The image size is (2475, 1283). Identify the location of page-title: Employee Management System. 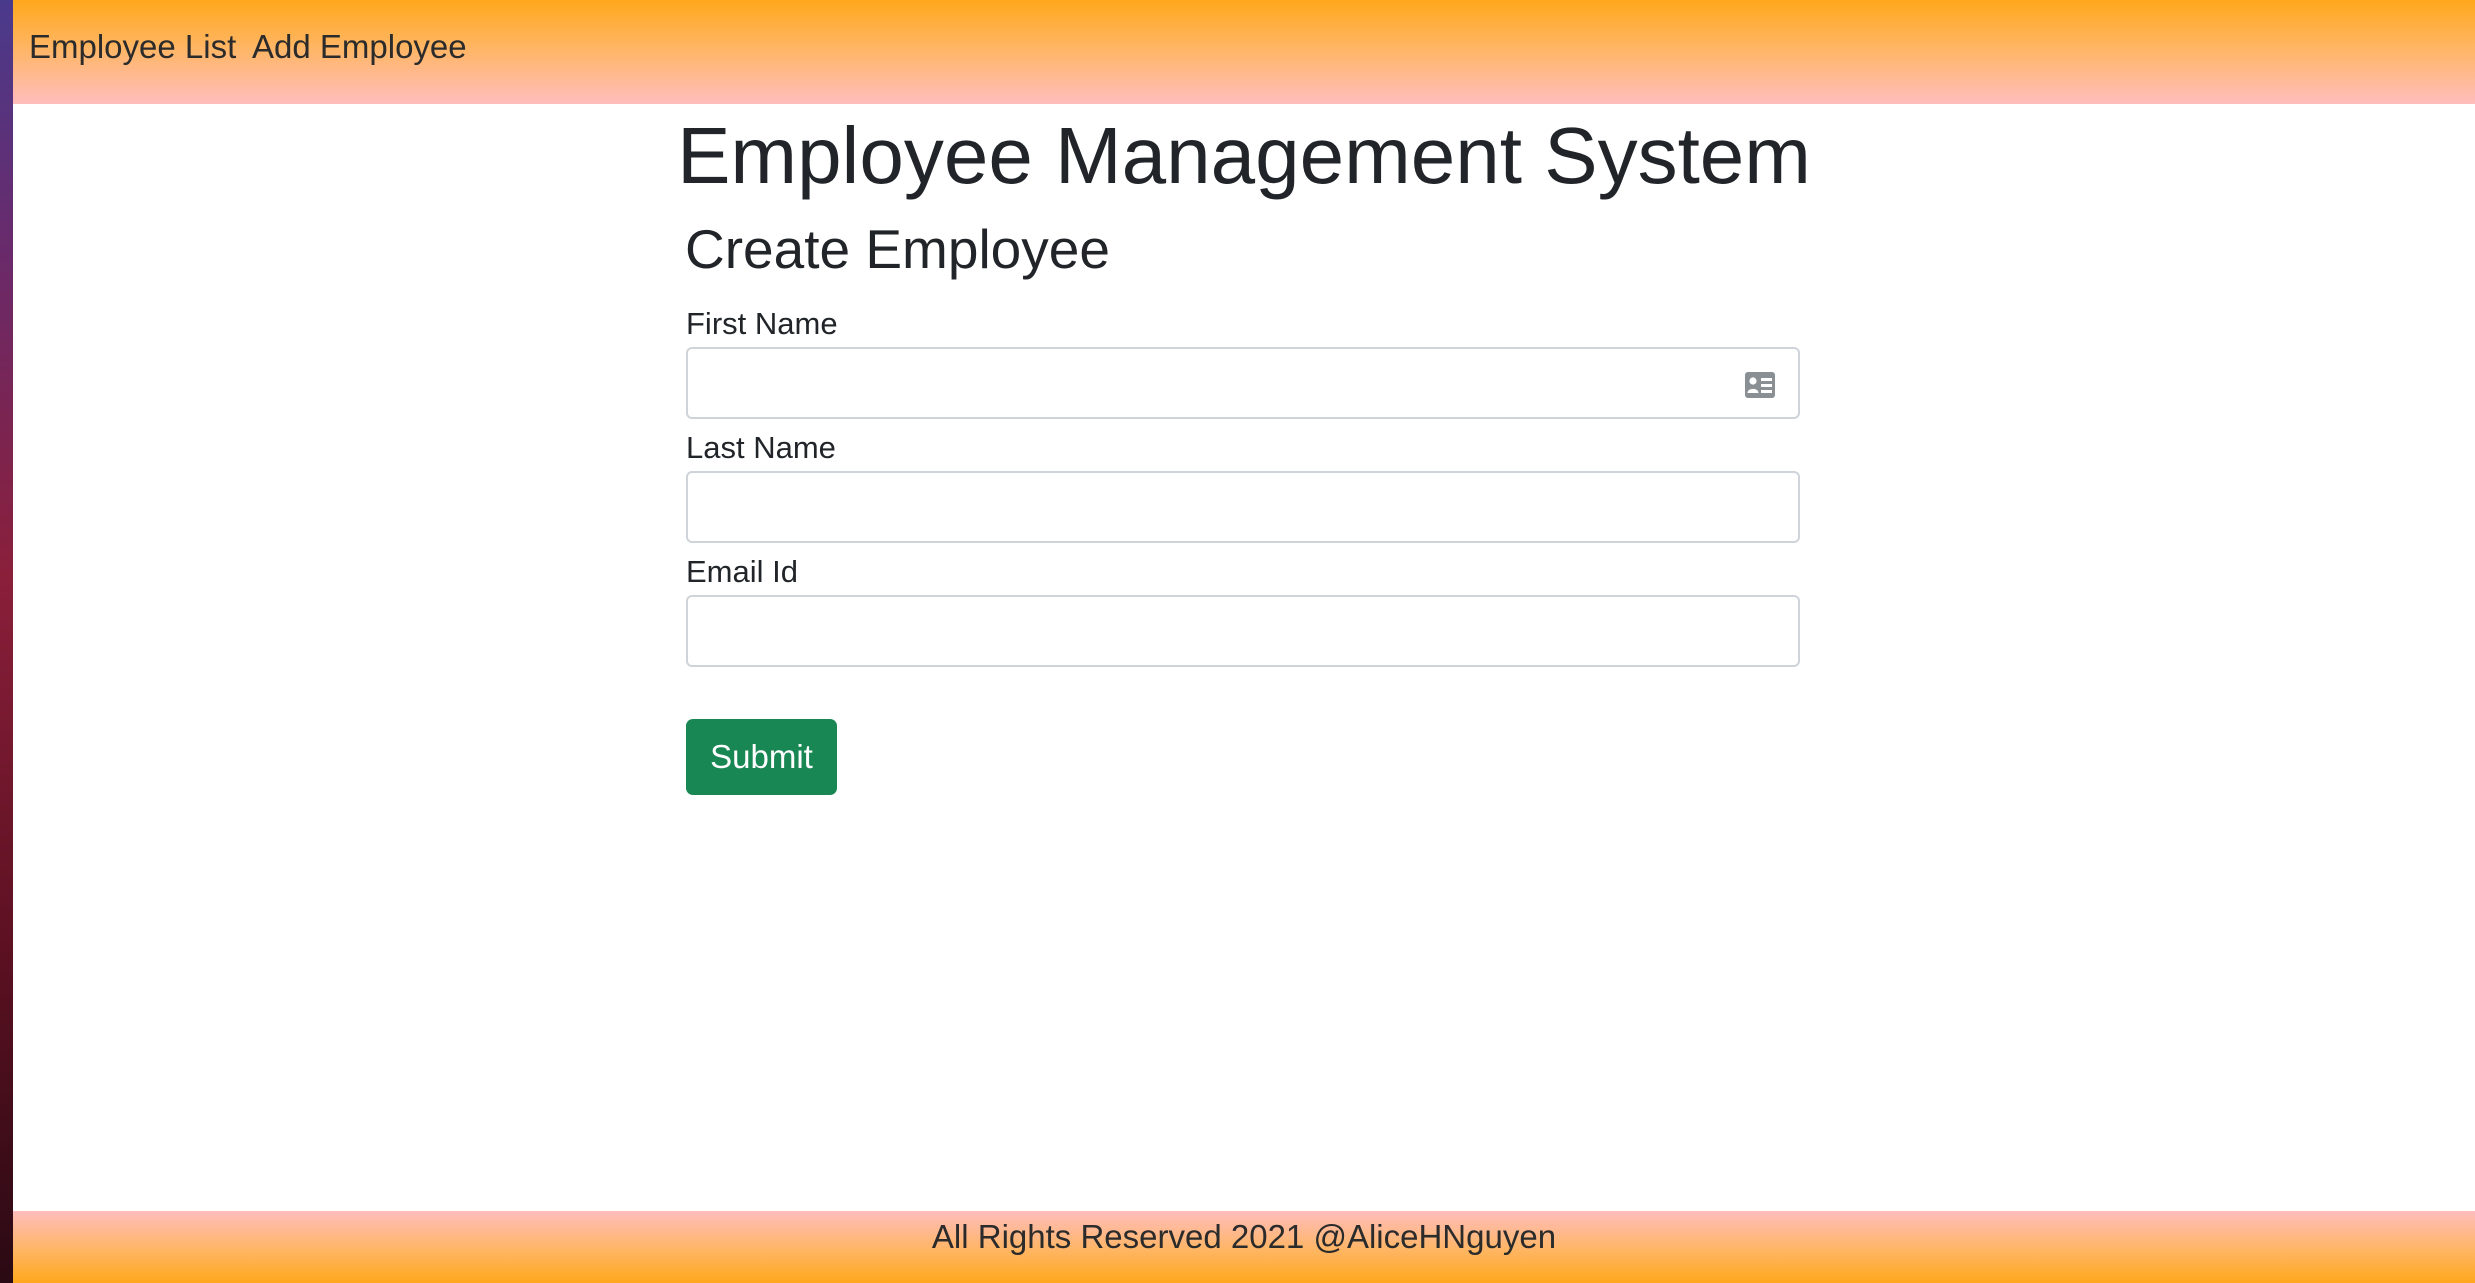
(1244, 155).